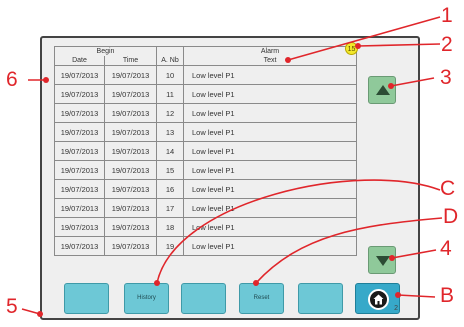 Image resolution: width=464 pixels, height=327 pixels. Describe the element at coordinates (451, 216) in the screenshot. I see `callout-d: D` at that location.